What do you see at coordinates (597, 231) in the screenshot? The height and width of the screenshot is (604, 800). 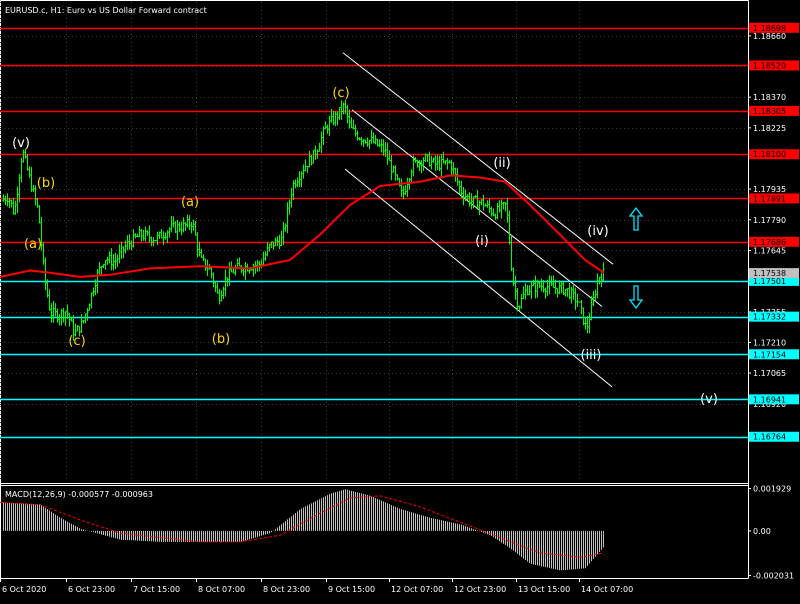 I see `wave-label: (iv)` at bounding box center [597, 231].